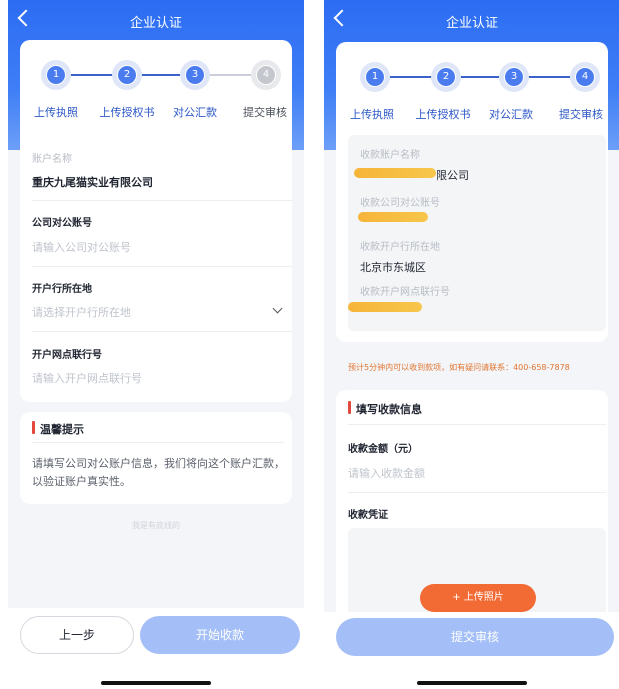 The height and width of the screenshot is (689, 619). I want to click on tips-title: 温馨提示, so click(62, 429).